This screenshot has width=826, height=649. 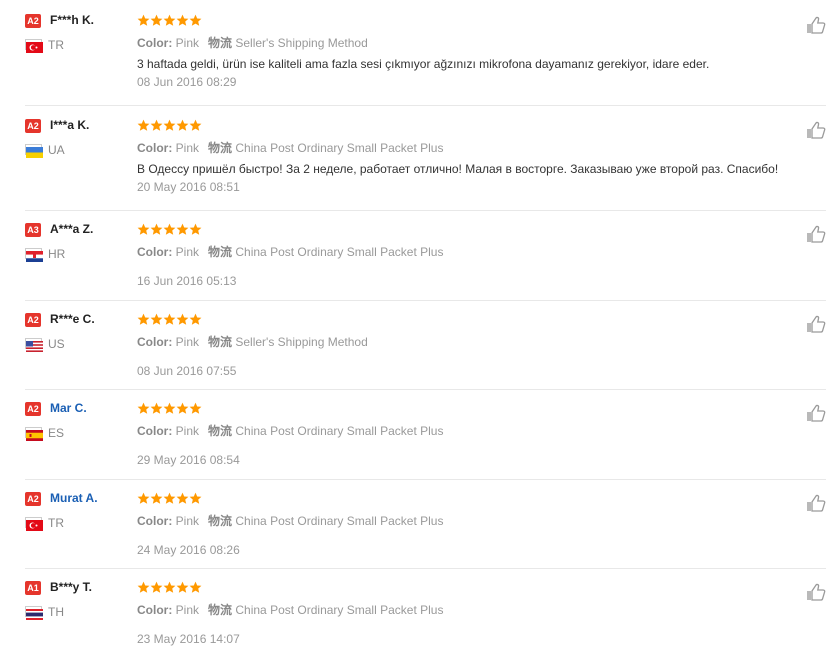 What do you see at coordinates (425, 105) in the screenshot?
I see `review-divider` at bounding box center [425, 105].